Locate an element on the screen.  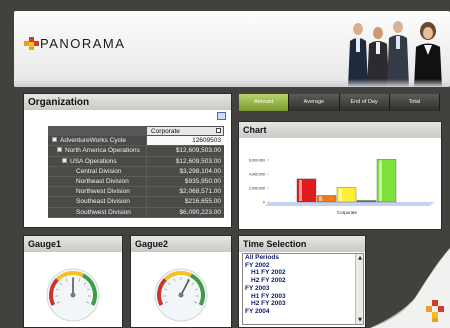
chart-title: Chart is located at coordinates (340, 130).